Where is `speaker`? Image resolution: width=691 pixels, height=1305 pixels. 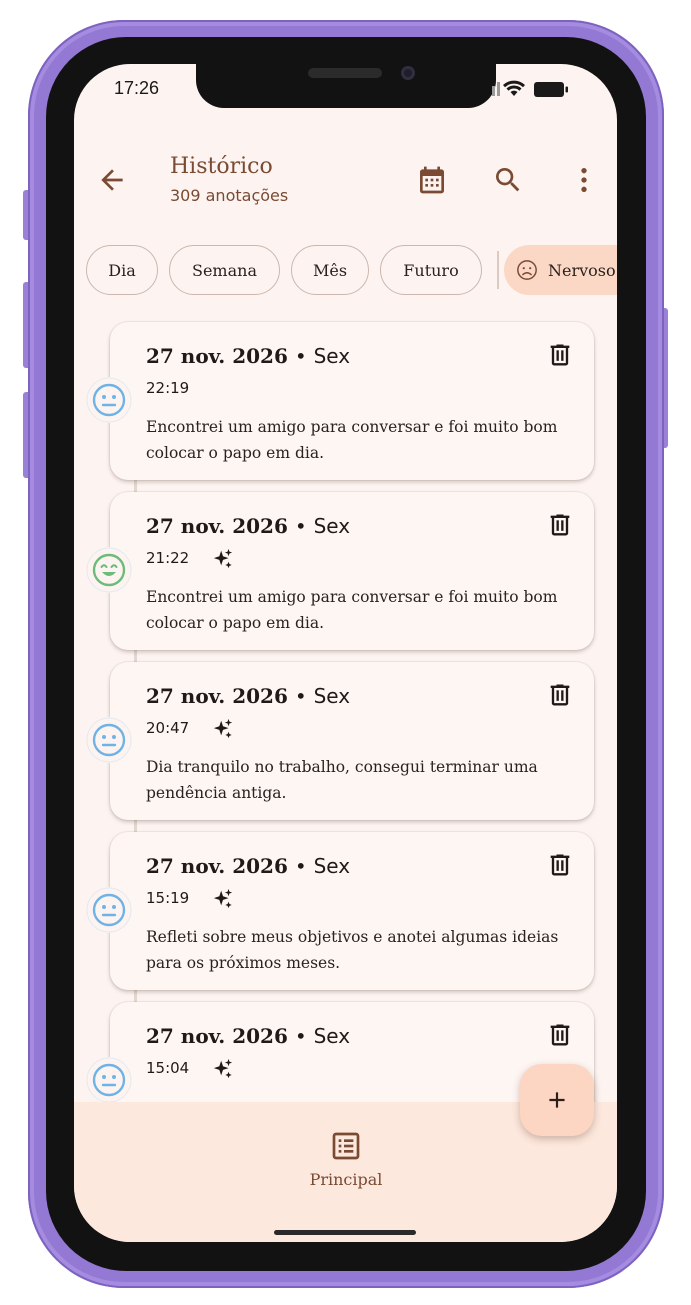 speaker is located at coordinates (345, 73).